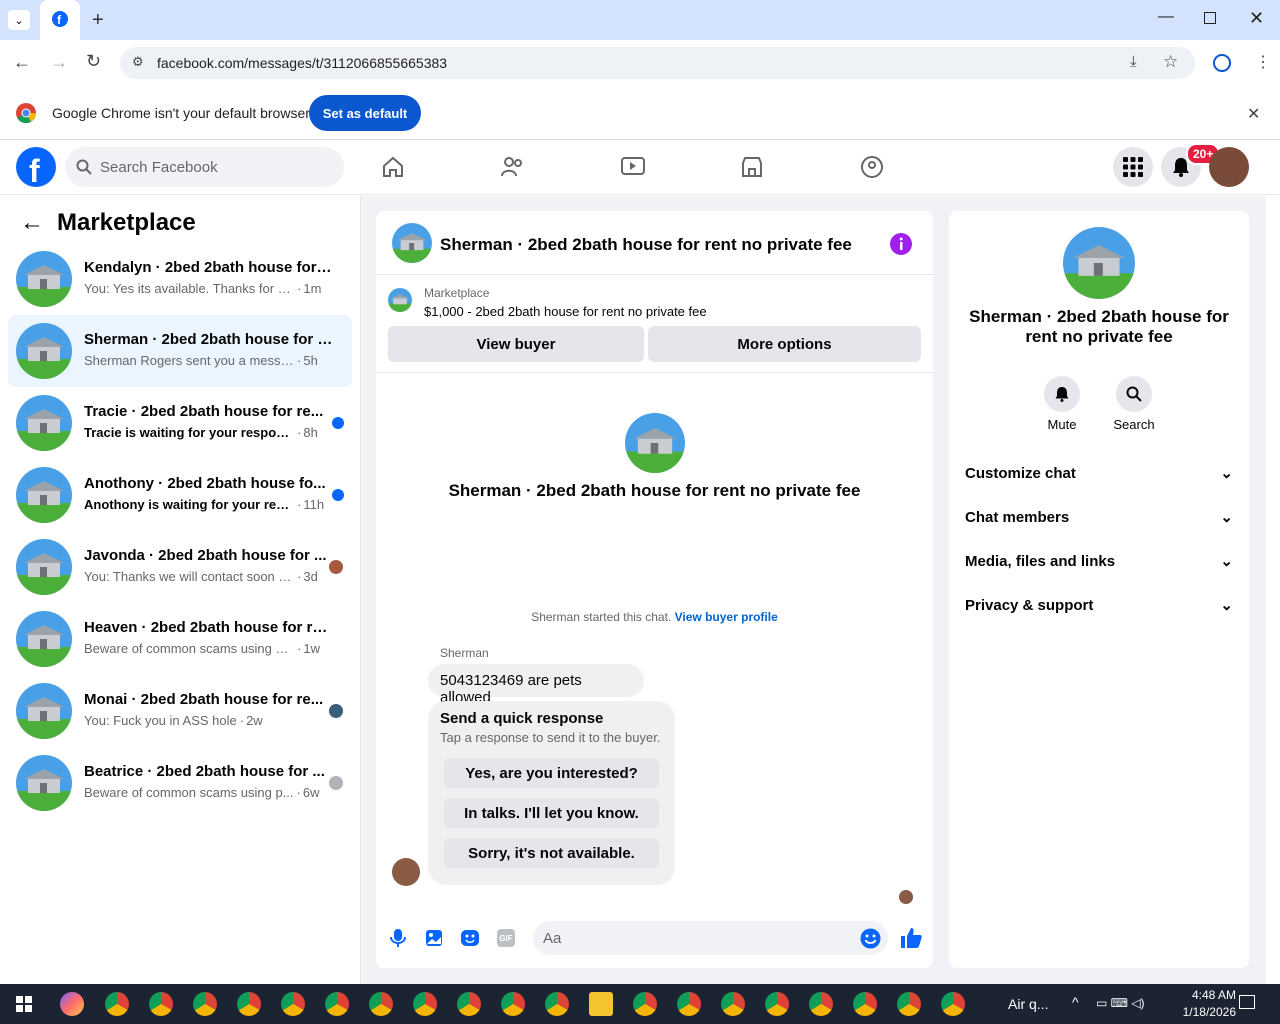  Describe the element at coordinates (1209, 1012) in the screenshot. I see `clock-date: 1/18/2026` at that location.